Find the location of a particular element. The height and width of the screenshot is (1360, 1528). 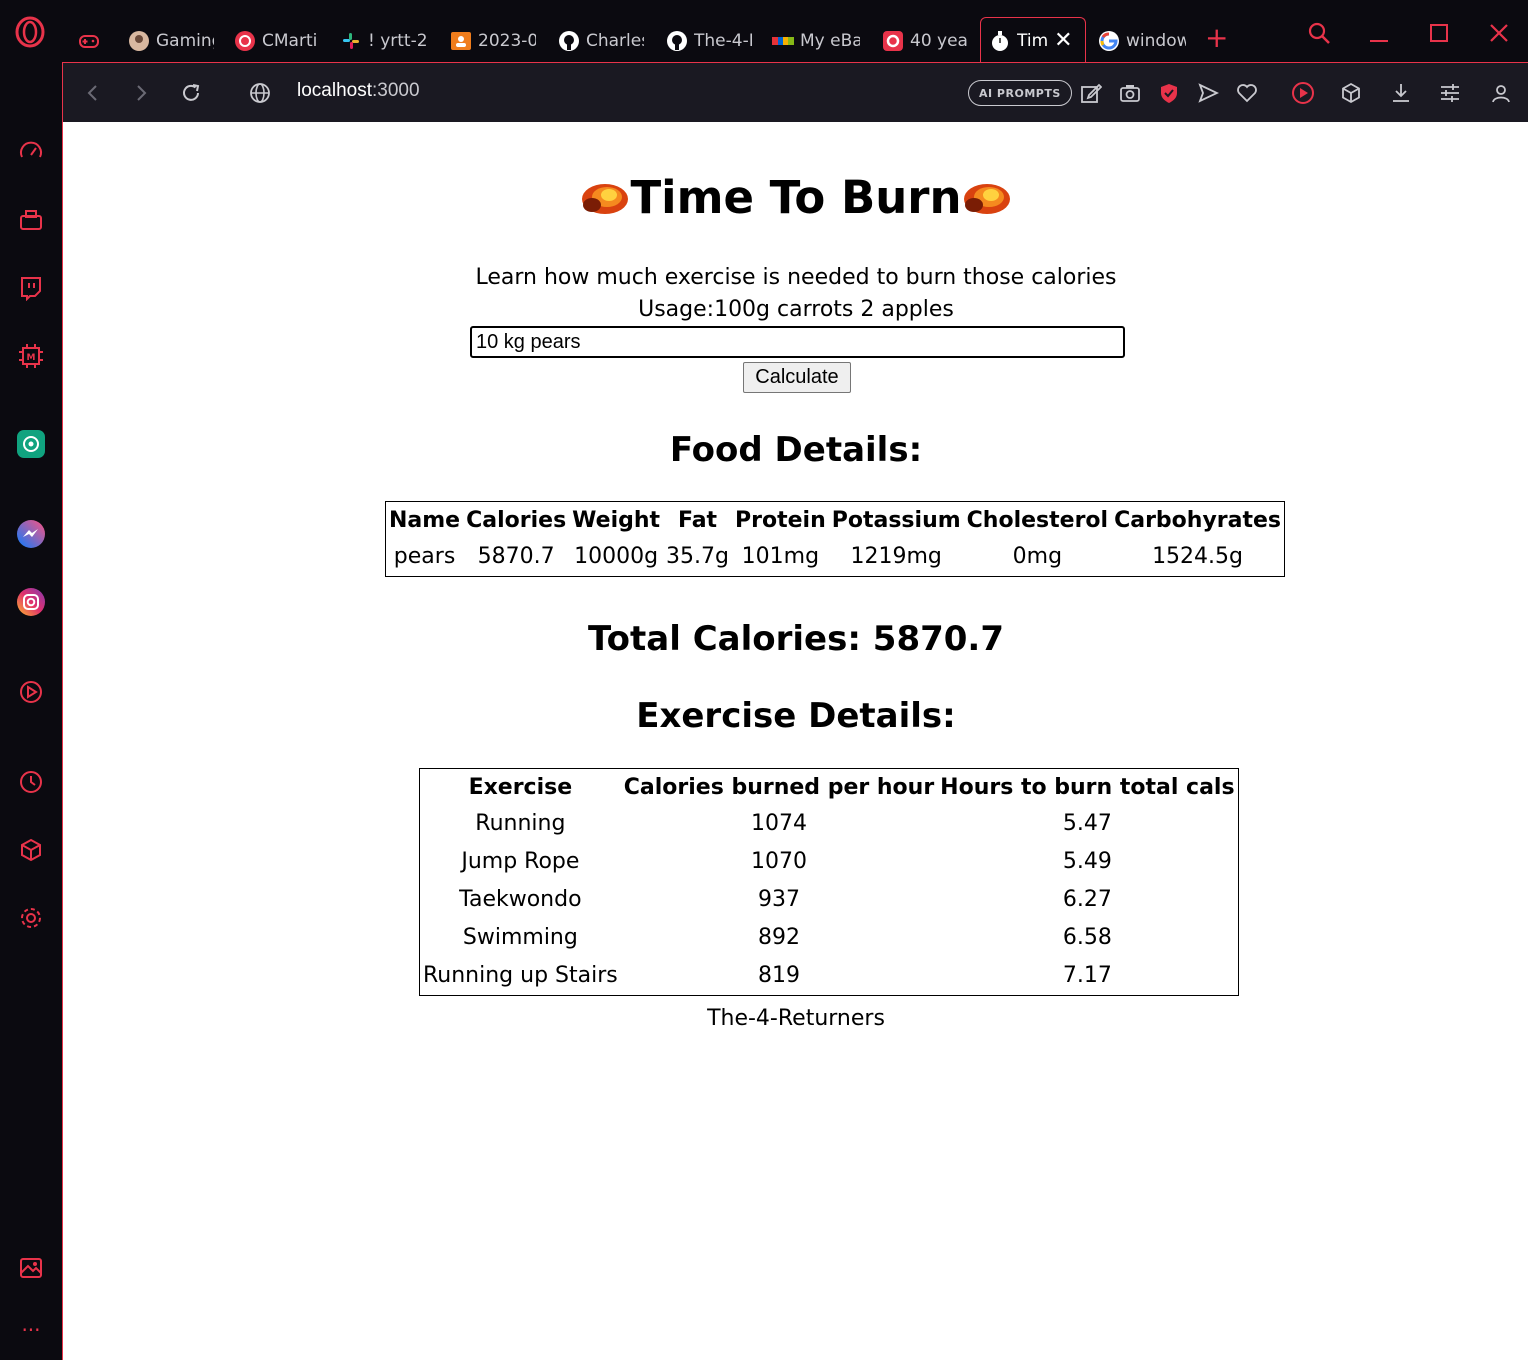

camera-icon is located at coordinates (1130, 93).